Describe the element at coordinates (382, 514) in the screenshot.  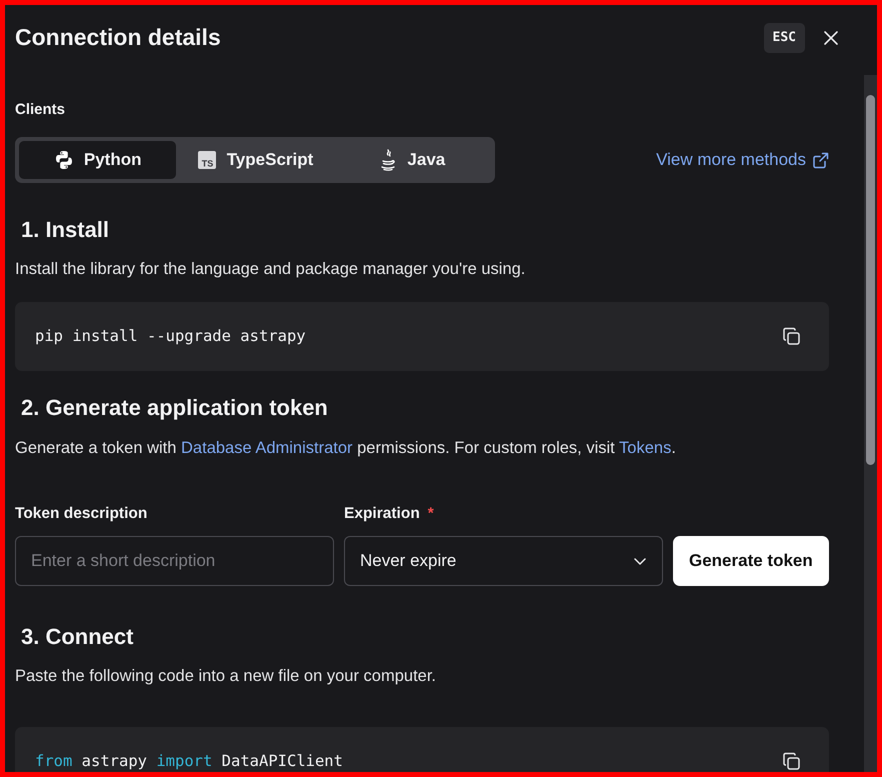
I see `field-label: Expiration` at that location.